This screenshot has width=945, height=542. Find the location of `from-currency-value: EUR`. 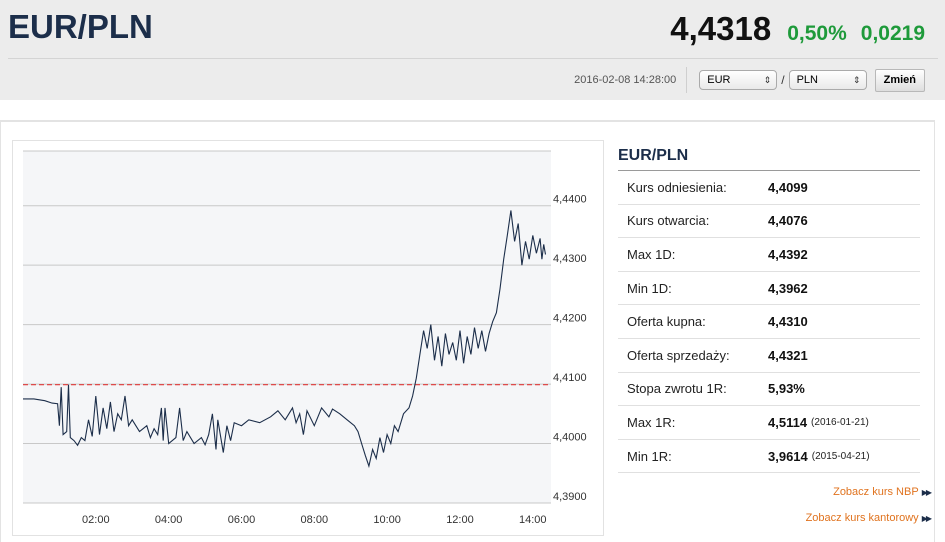

from-currency-value: EUR is located at coordinates (719, 80).